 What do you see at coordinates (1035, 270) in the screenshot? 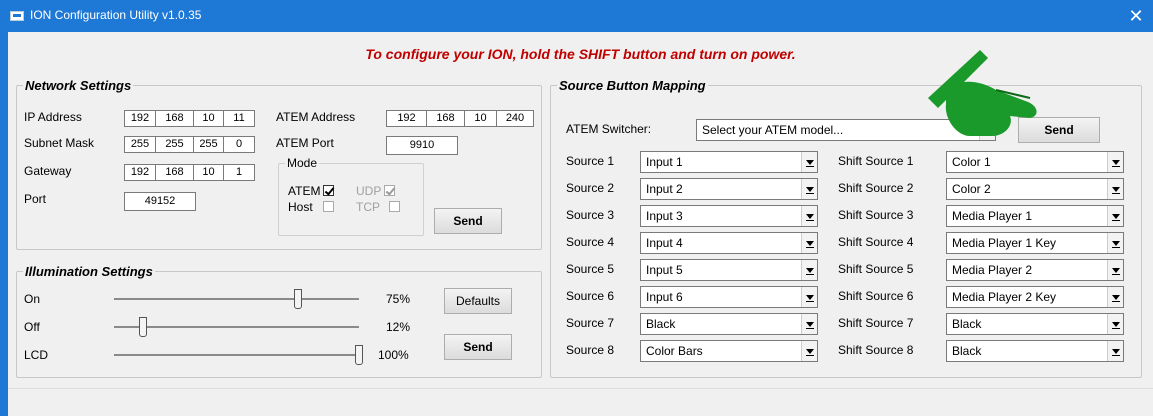
I see `shift-source-select: Media Player 2` at bounding box center [1035, 270].